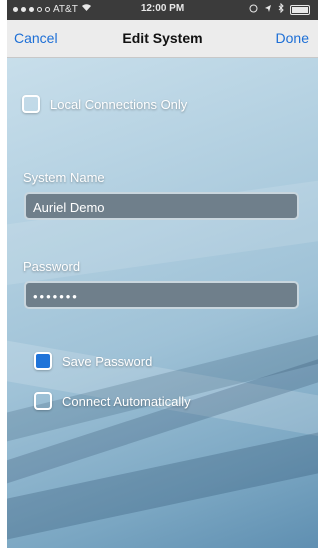  Describe the element at coordinates (107, 361) in the screenshot. I see `save-password-label: Save Password` at that location.